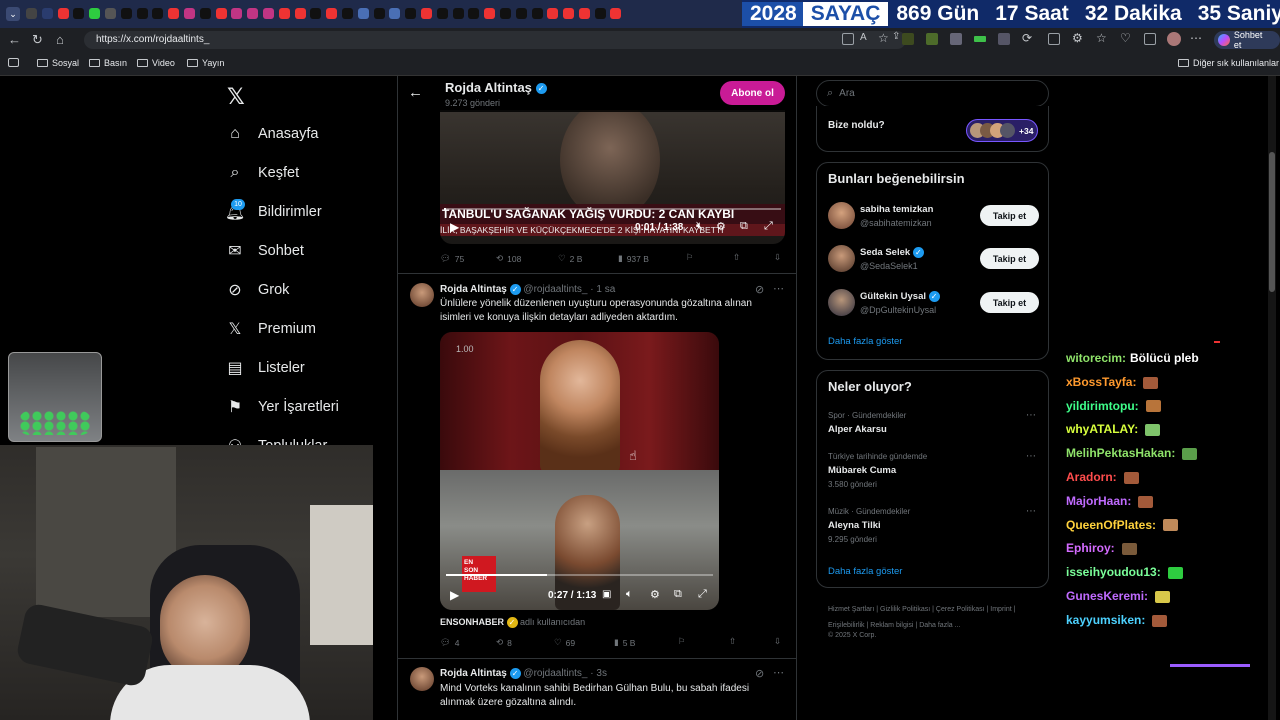  Describe the element at coordinates (415, 92) in the screenshot. I see `back-arrow-icon: ←` at that location.